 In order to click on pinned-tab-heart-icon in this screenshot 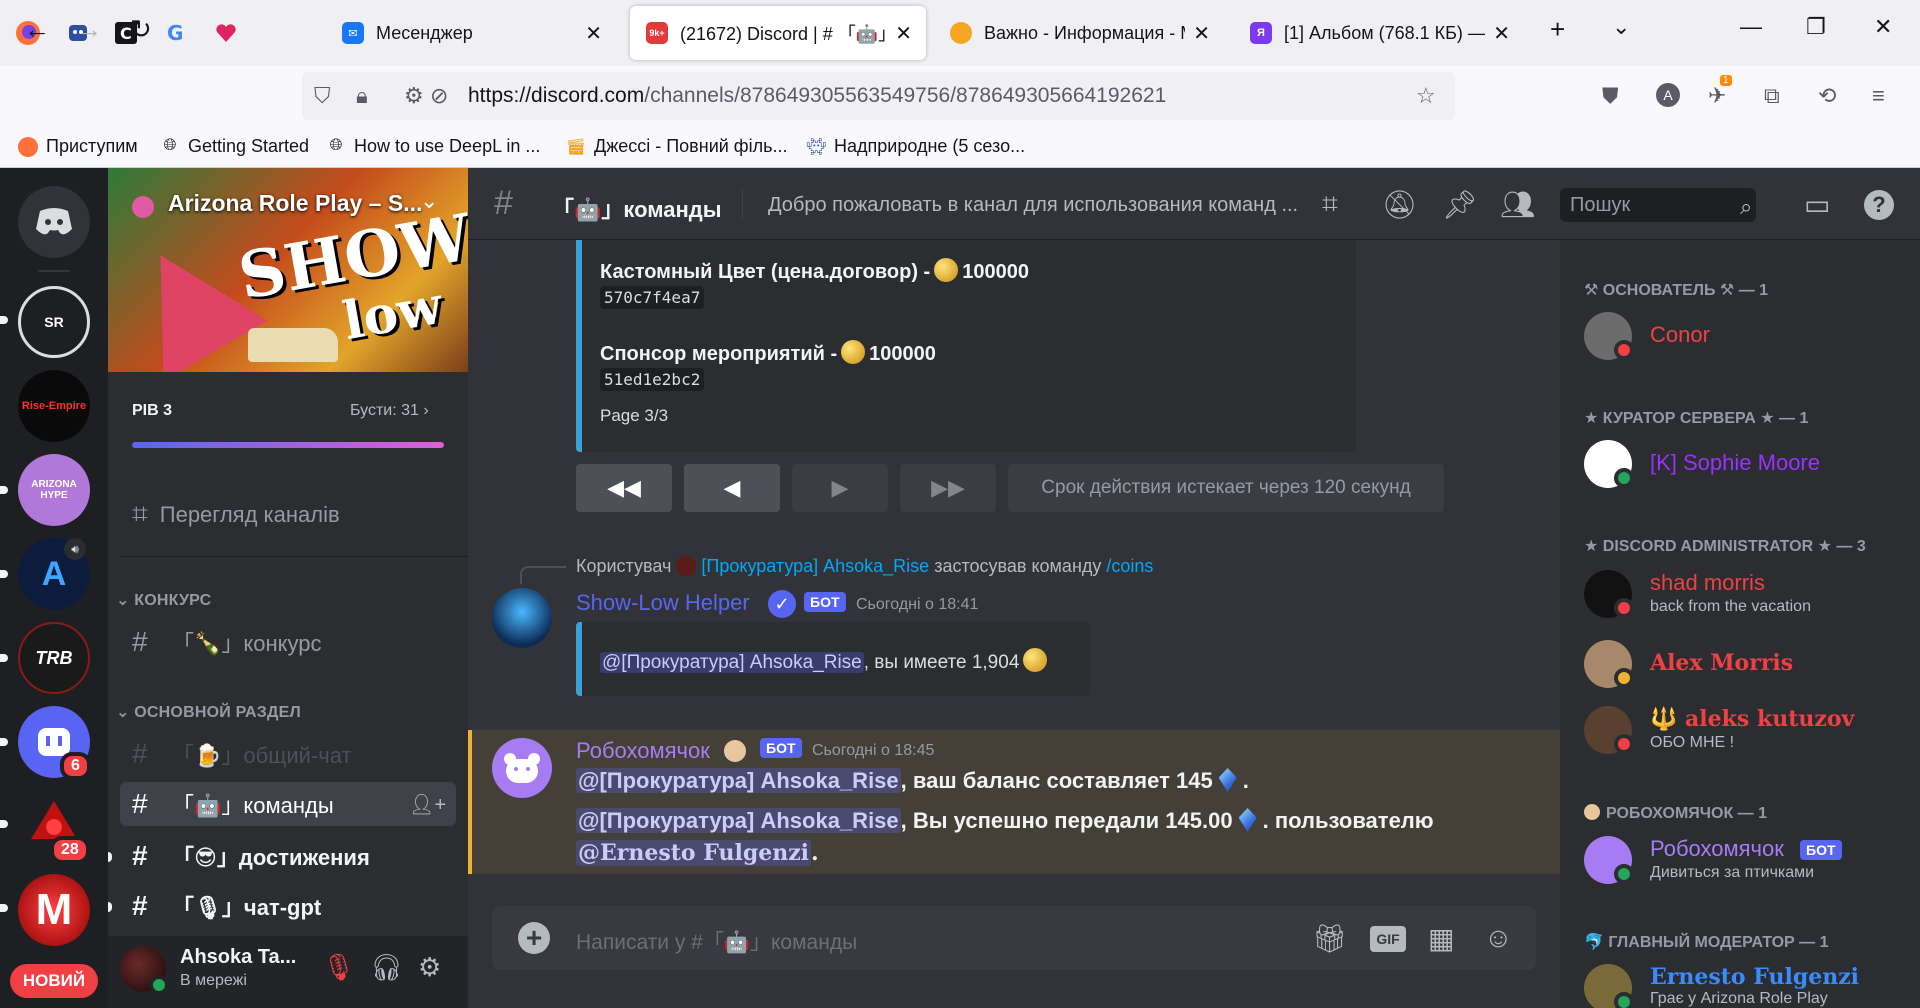, I will do `click(226, 33)`.